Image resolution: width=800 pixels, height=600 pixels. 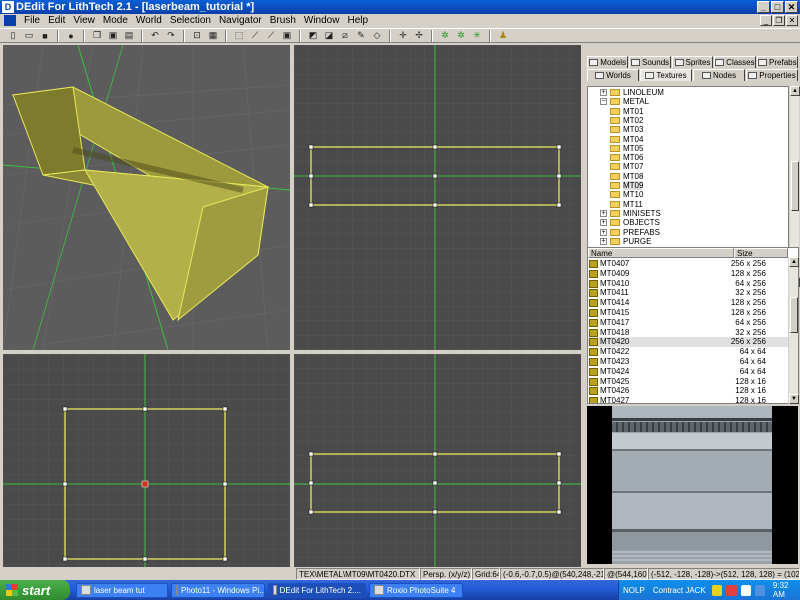 What do you see at coordinates (416, 590) in the screenshot?
I see `task-roxio: Roxio PhotoSuite 4` at bounding box center [416, 590].